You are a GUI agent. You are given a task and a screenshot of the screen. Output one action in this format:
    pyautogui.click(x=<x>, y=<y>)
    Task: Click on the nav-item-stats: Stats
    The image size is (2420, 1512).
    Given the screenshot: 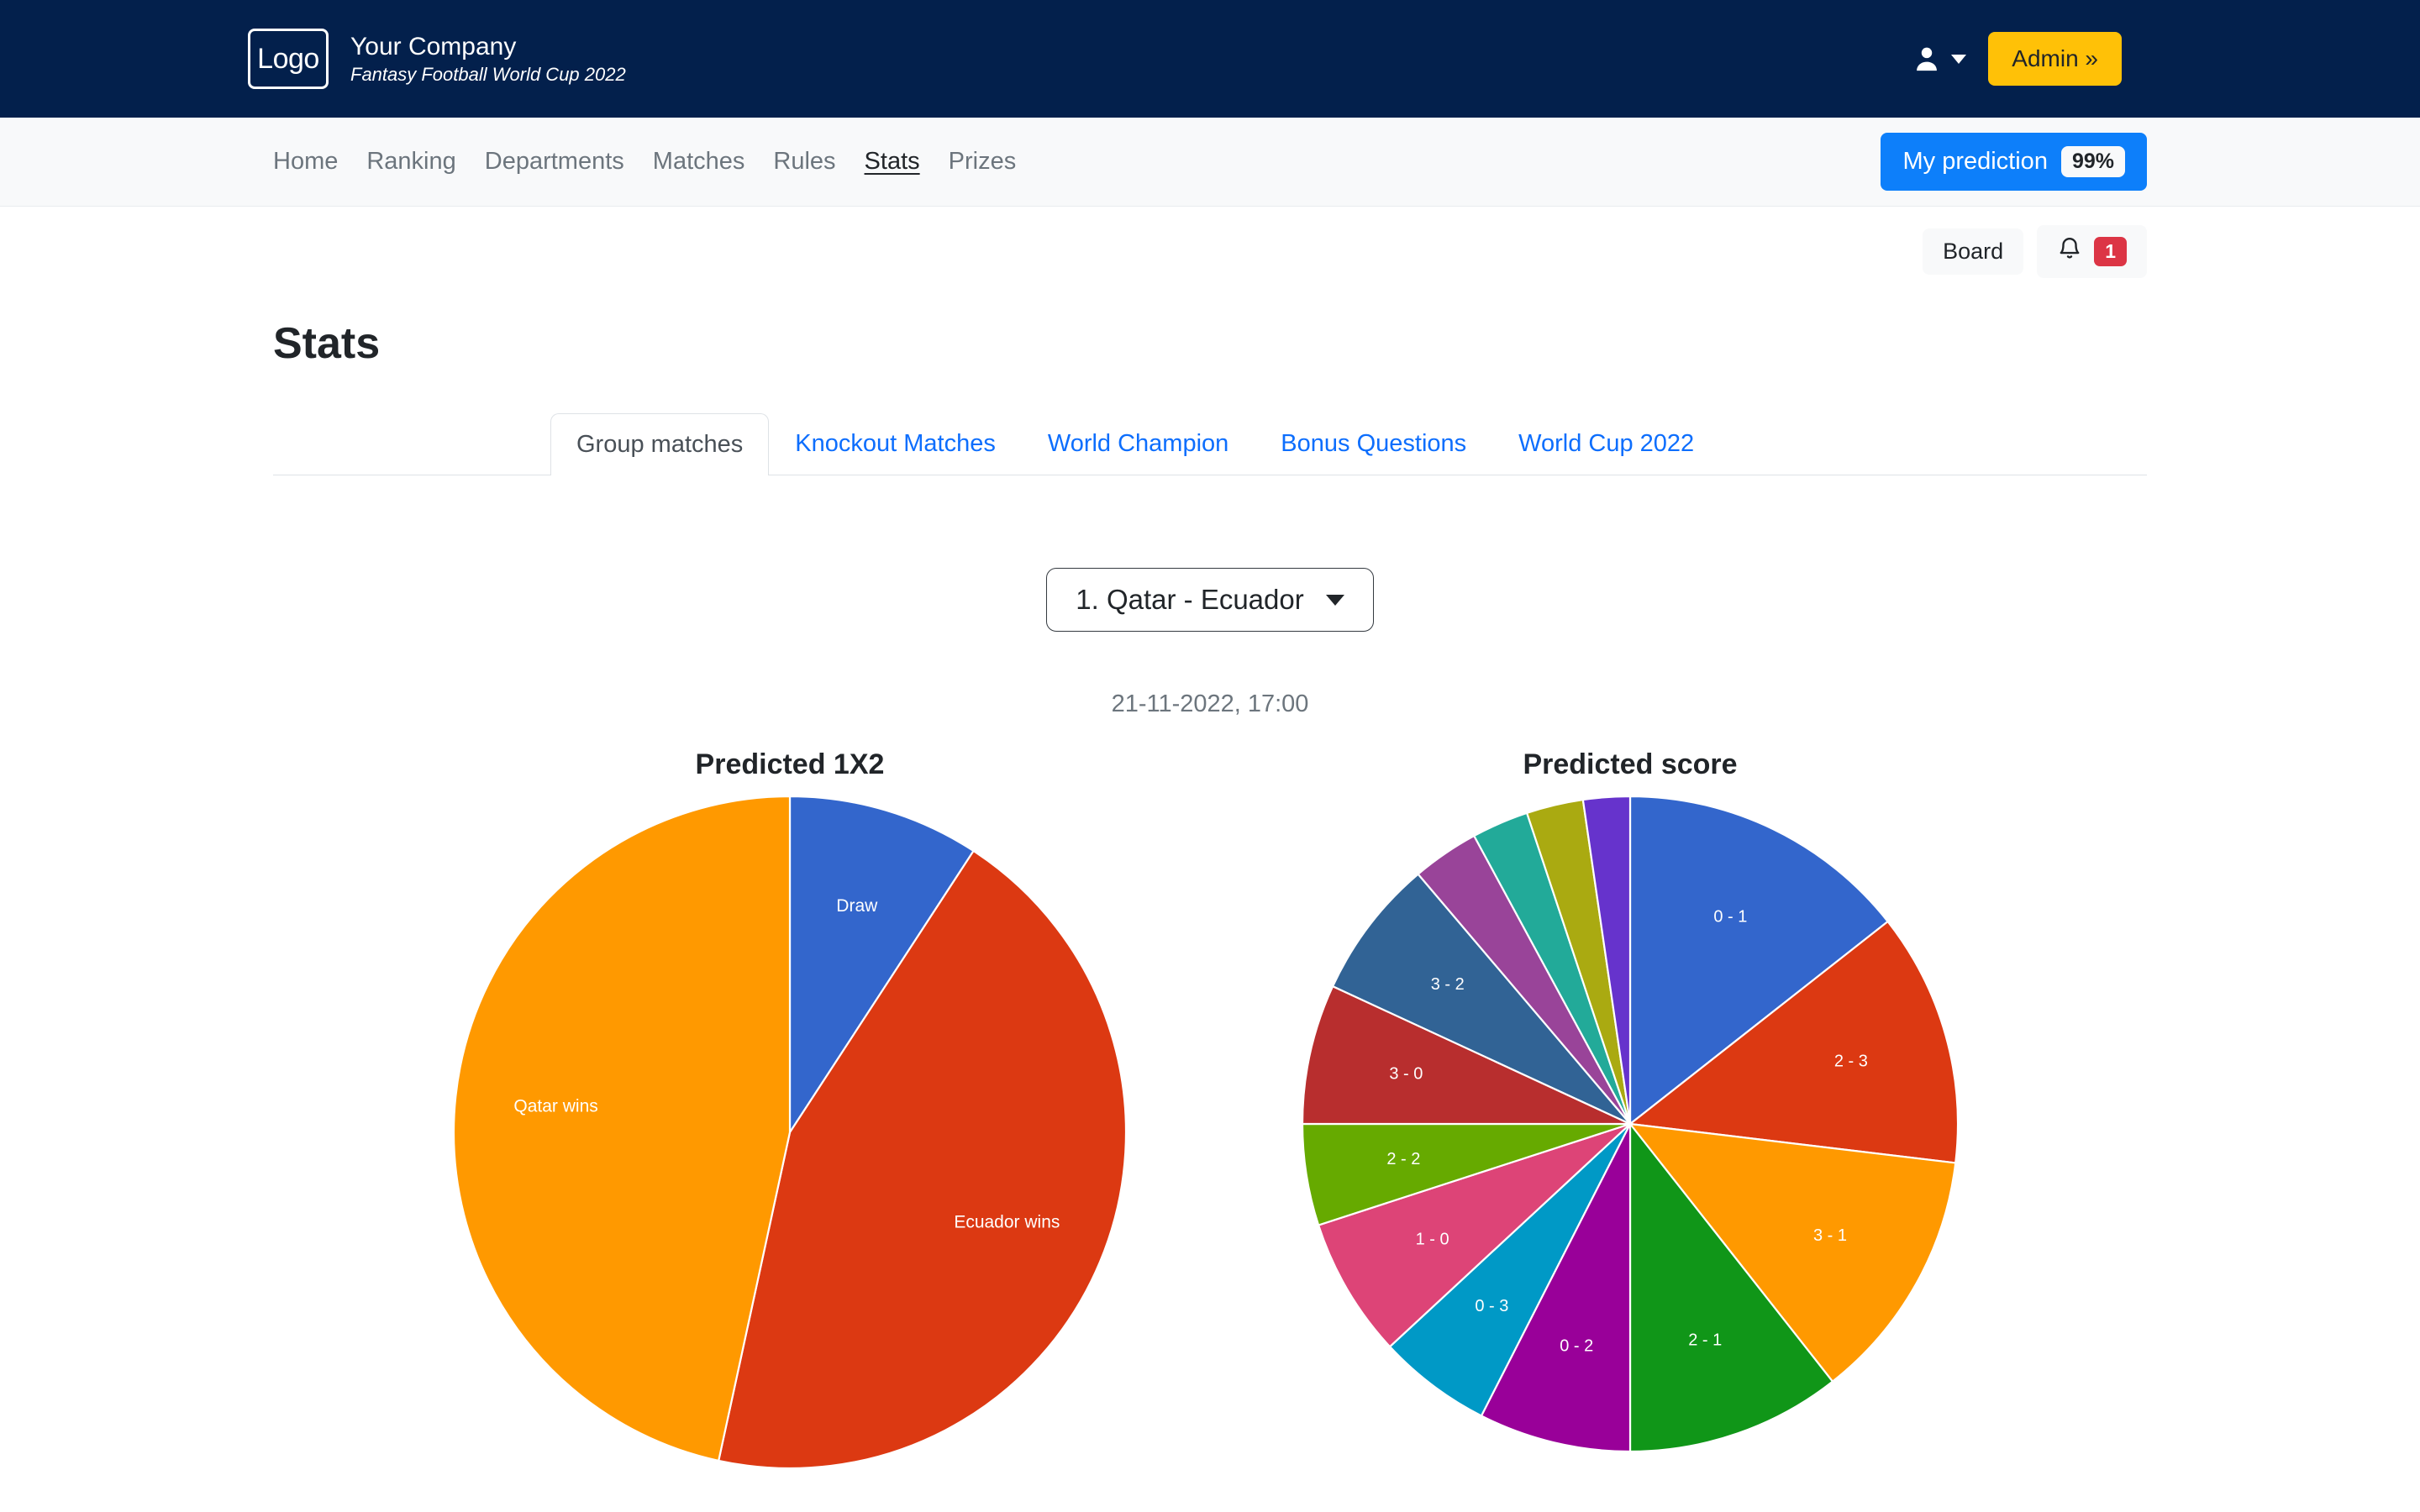 What is the action you would take?
    pyautogui.click(x=893, y=162)
    